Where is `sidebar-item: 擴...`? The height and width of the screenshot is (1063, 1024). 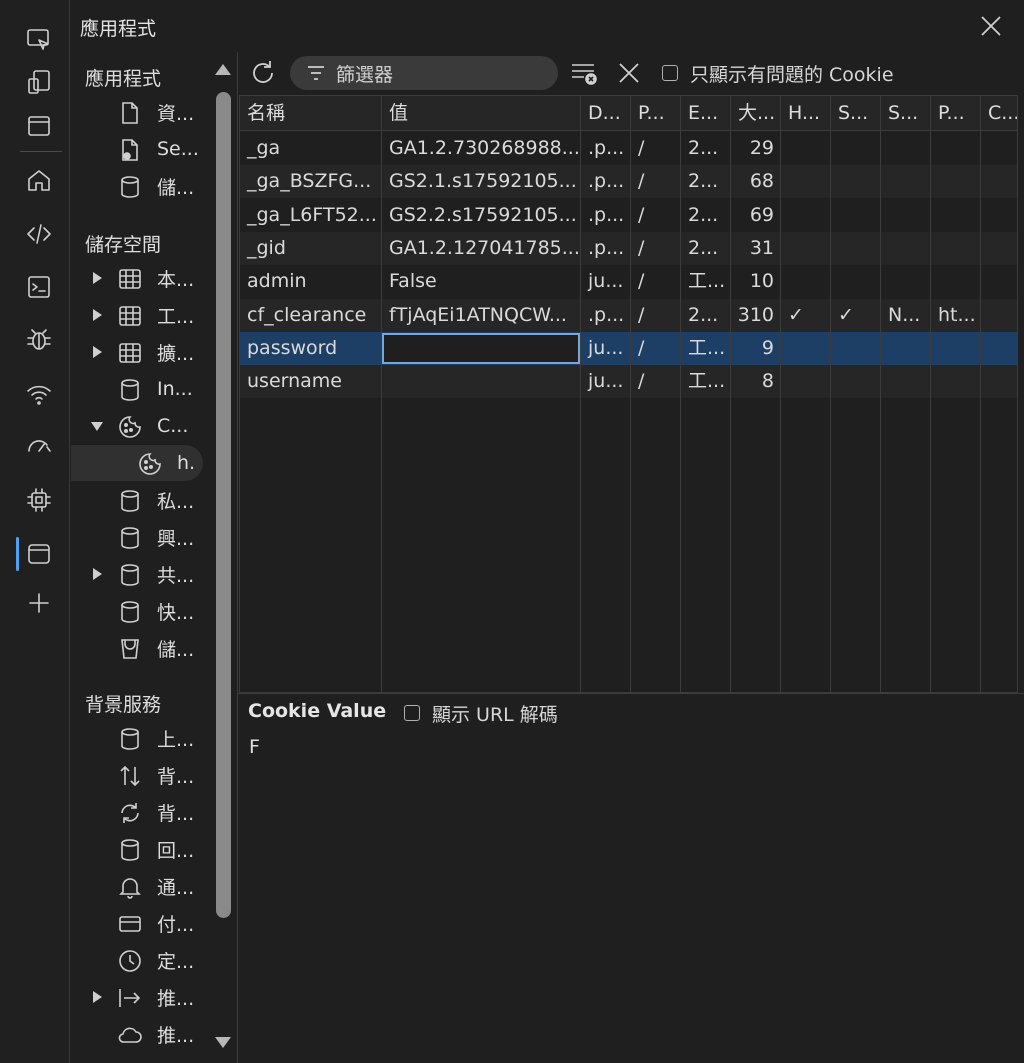 sidebar-item: 擴... is located at coordinates (141, 352).